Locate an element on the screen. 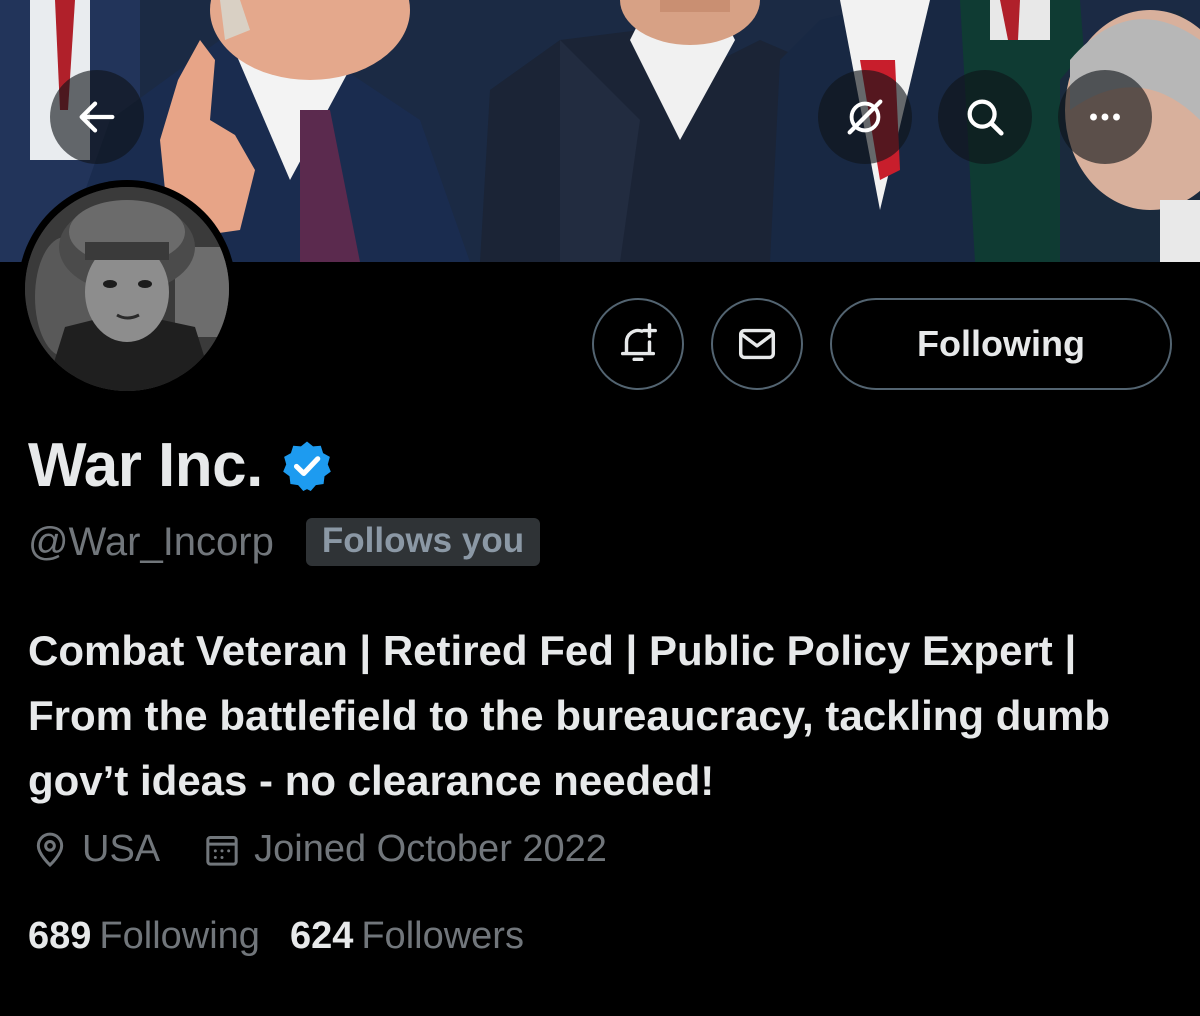  joined-item: Joined October 2022 is located at coordinates (404, 849).